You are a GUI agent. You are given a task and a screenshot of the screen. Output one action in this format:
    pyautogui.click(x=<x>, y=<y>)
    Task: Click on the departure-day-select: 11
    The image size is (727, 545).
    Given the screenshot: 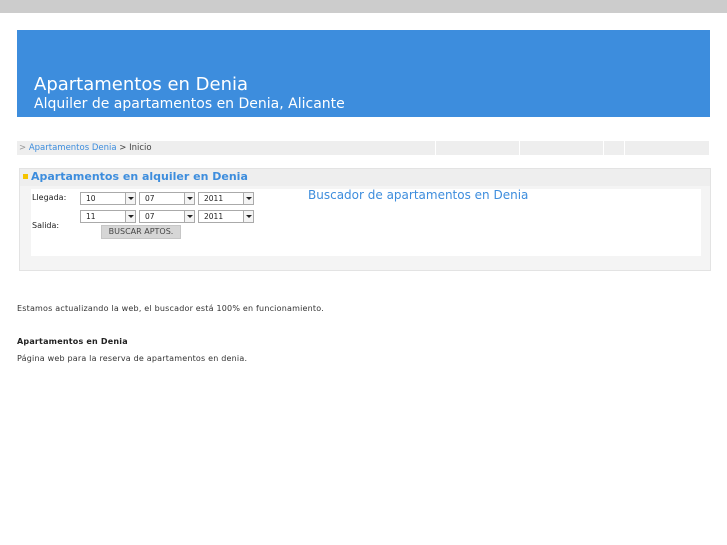 What is the action you would take?
    pyautogui.click(x=108, y=216)
    